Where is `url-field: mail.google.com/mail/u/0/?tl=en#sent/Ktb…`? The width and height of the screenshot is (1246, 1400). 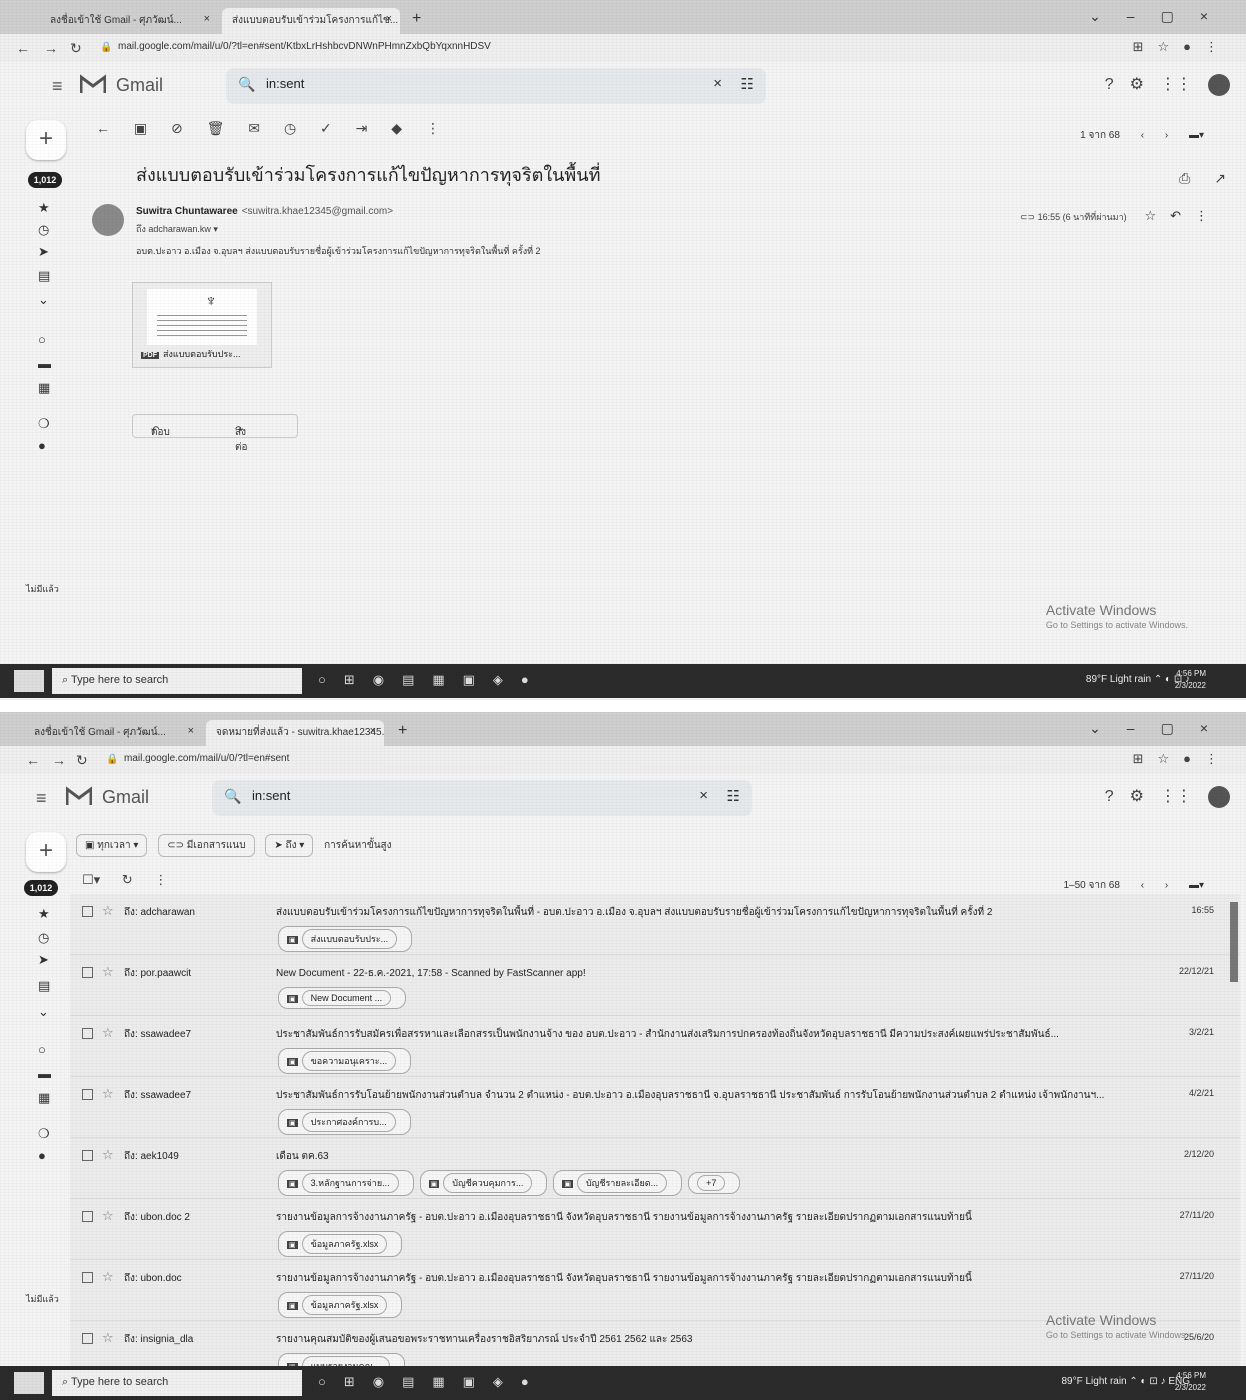
url-field: mail.google.com/mail/u/0/?tl=en#sent/Ktb… is located at coordinates (304, 46).